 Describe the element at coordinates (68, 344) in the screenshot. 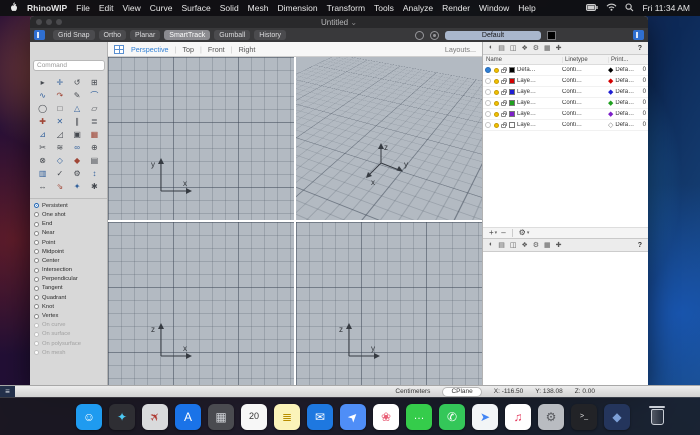

I see `osnap-option: On polysurface` at that location.